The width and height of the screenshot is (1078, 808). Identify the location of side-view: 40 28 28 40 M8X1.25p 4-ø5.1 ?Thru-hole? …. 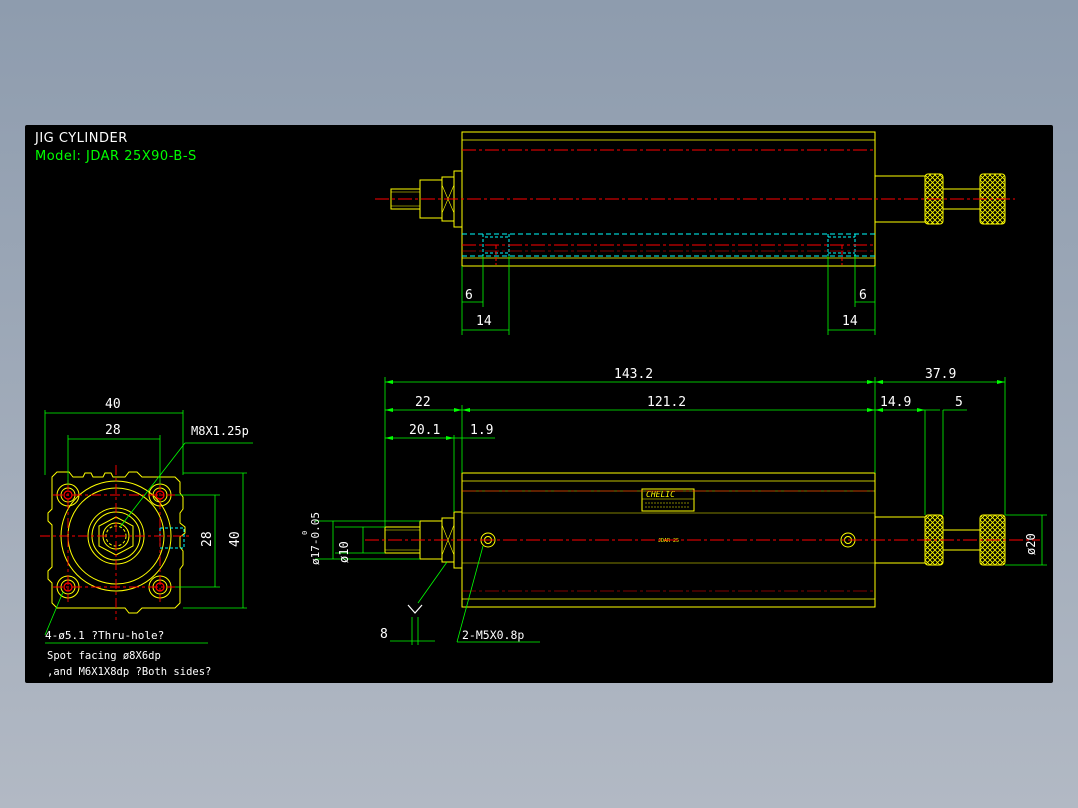
(146, 537).